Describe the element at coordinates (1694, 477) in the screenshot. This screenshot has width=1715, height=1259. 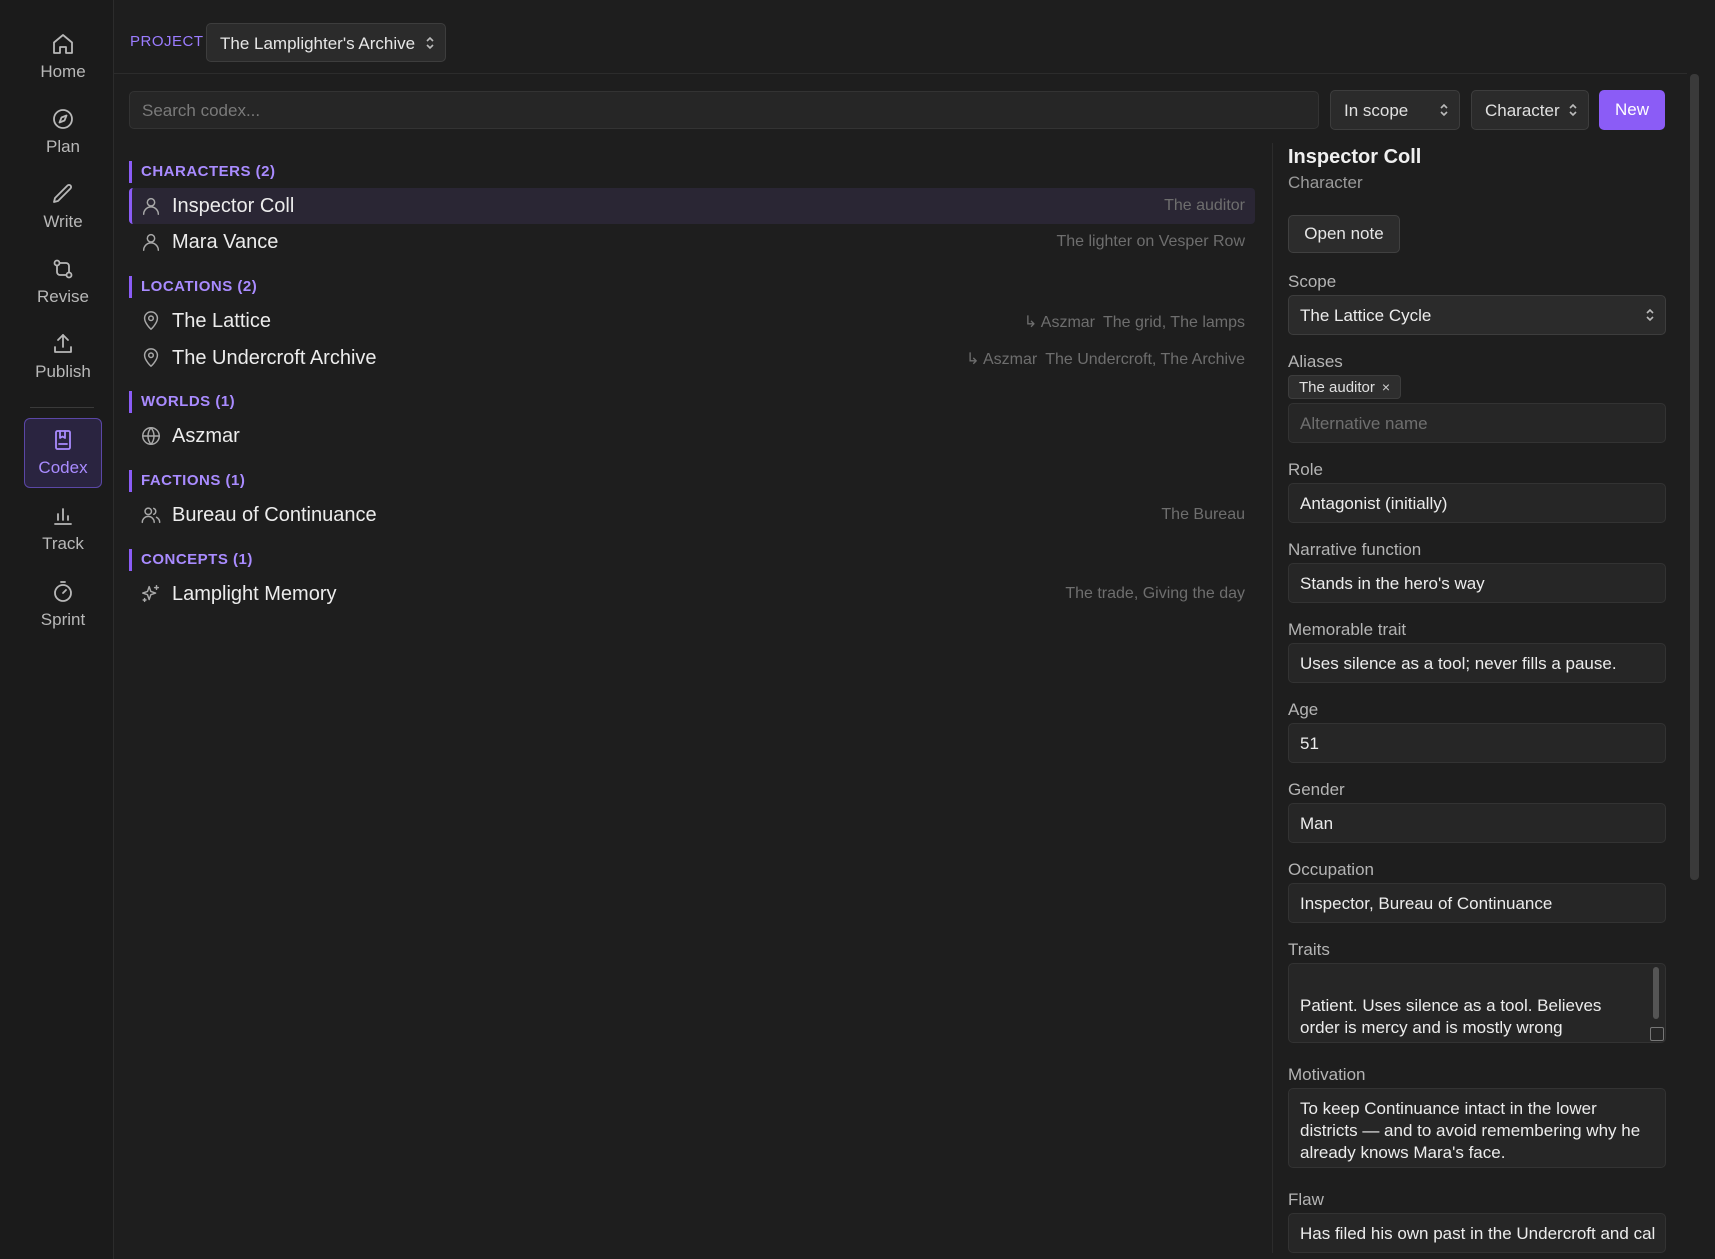
I see `page-scrollbar` at that location.